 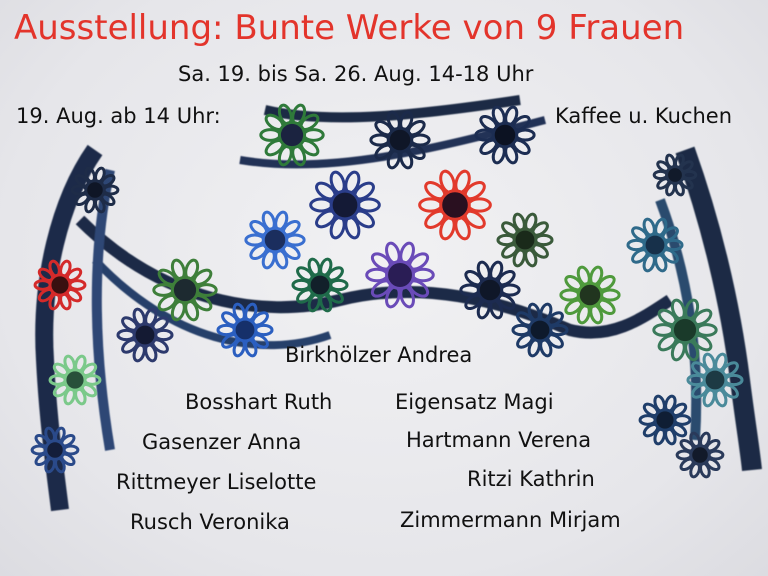 I want to click on opening-day-note: 19. Aug. ab 14 Uhr:, so click(x=118, y=116).